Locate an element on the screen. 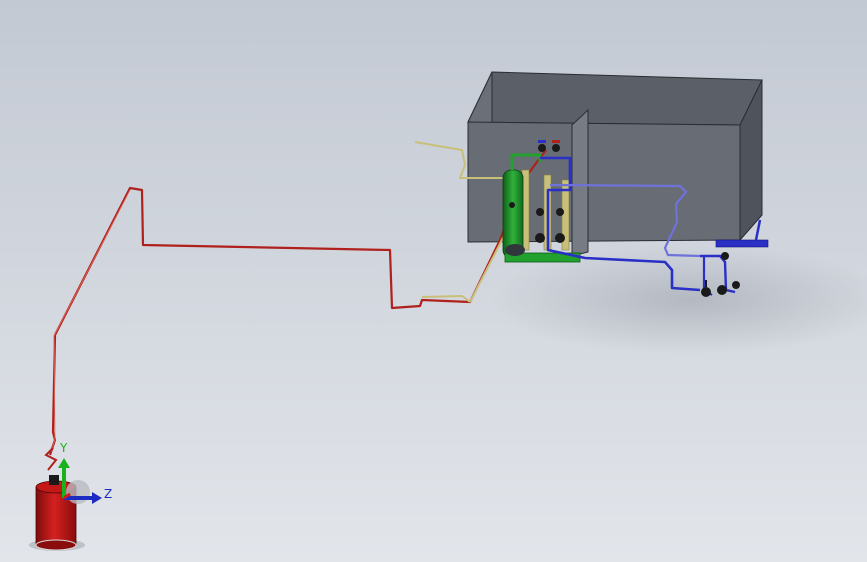 The image size is (867, 562). supply-riser is located at coordinates (51, 459).